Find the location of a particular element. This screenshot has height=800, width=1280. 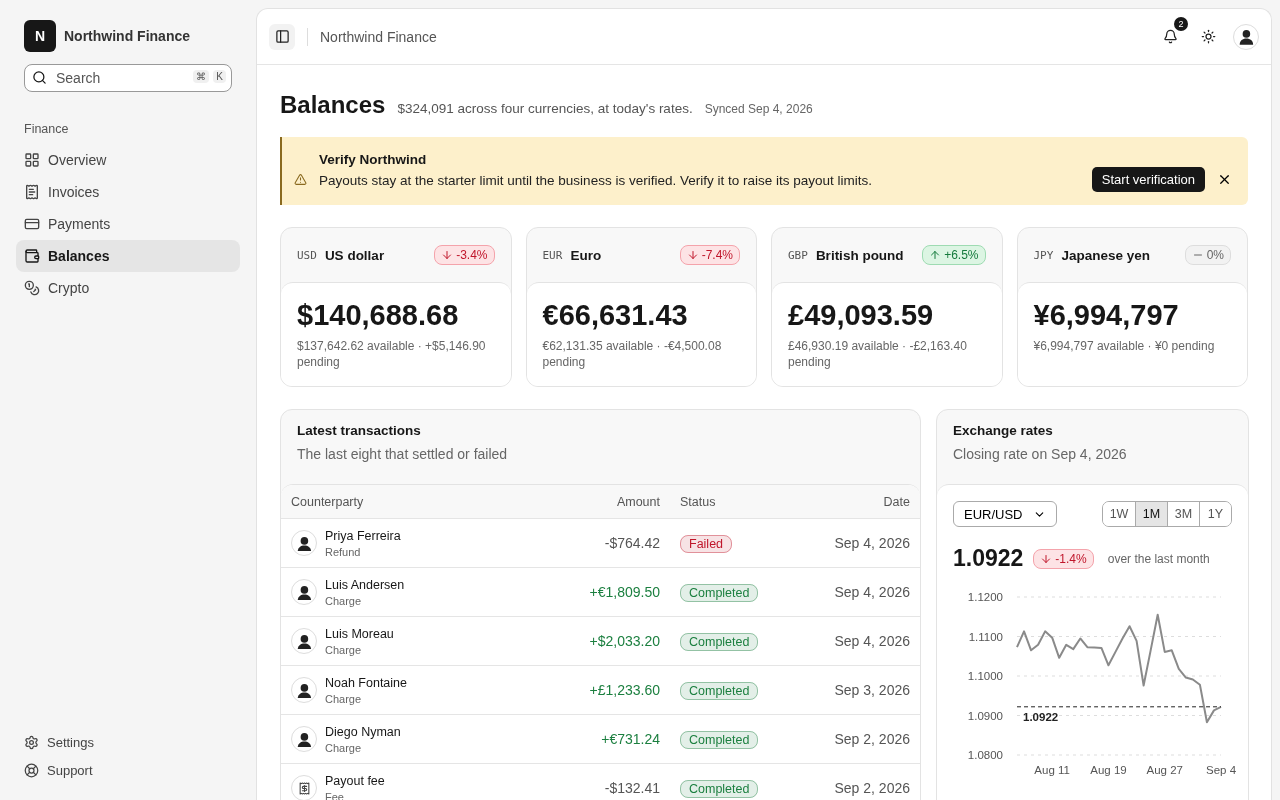

shortcut-key: K is located at coordinates (219, 76).